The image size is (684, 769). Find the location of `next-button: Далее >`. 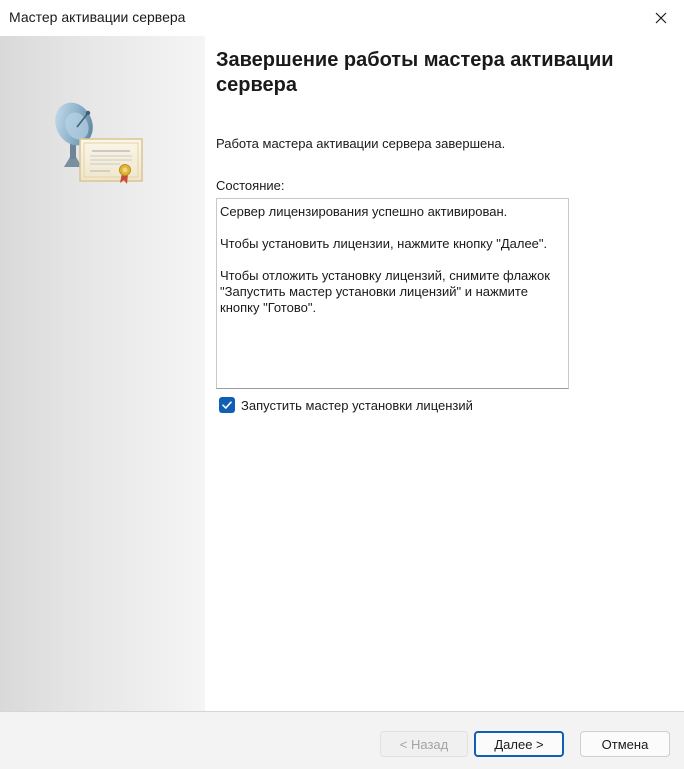

next-button: Далее > is located at coordinates (519, 744).